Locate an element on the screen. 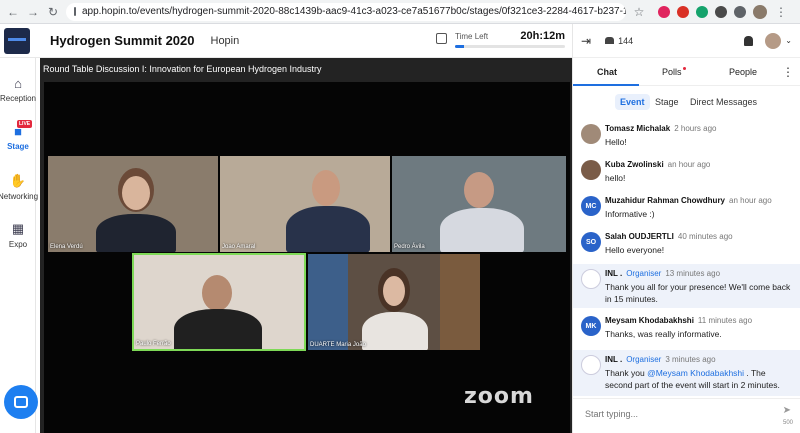 This screenshot has width=800, height=433. message-text: Hello! is located at coordinates (616, 142).